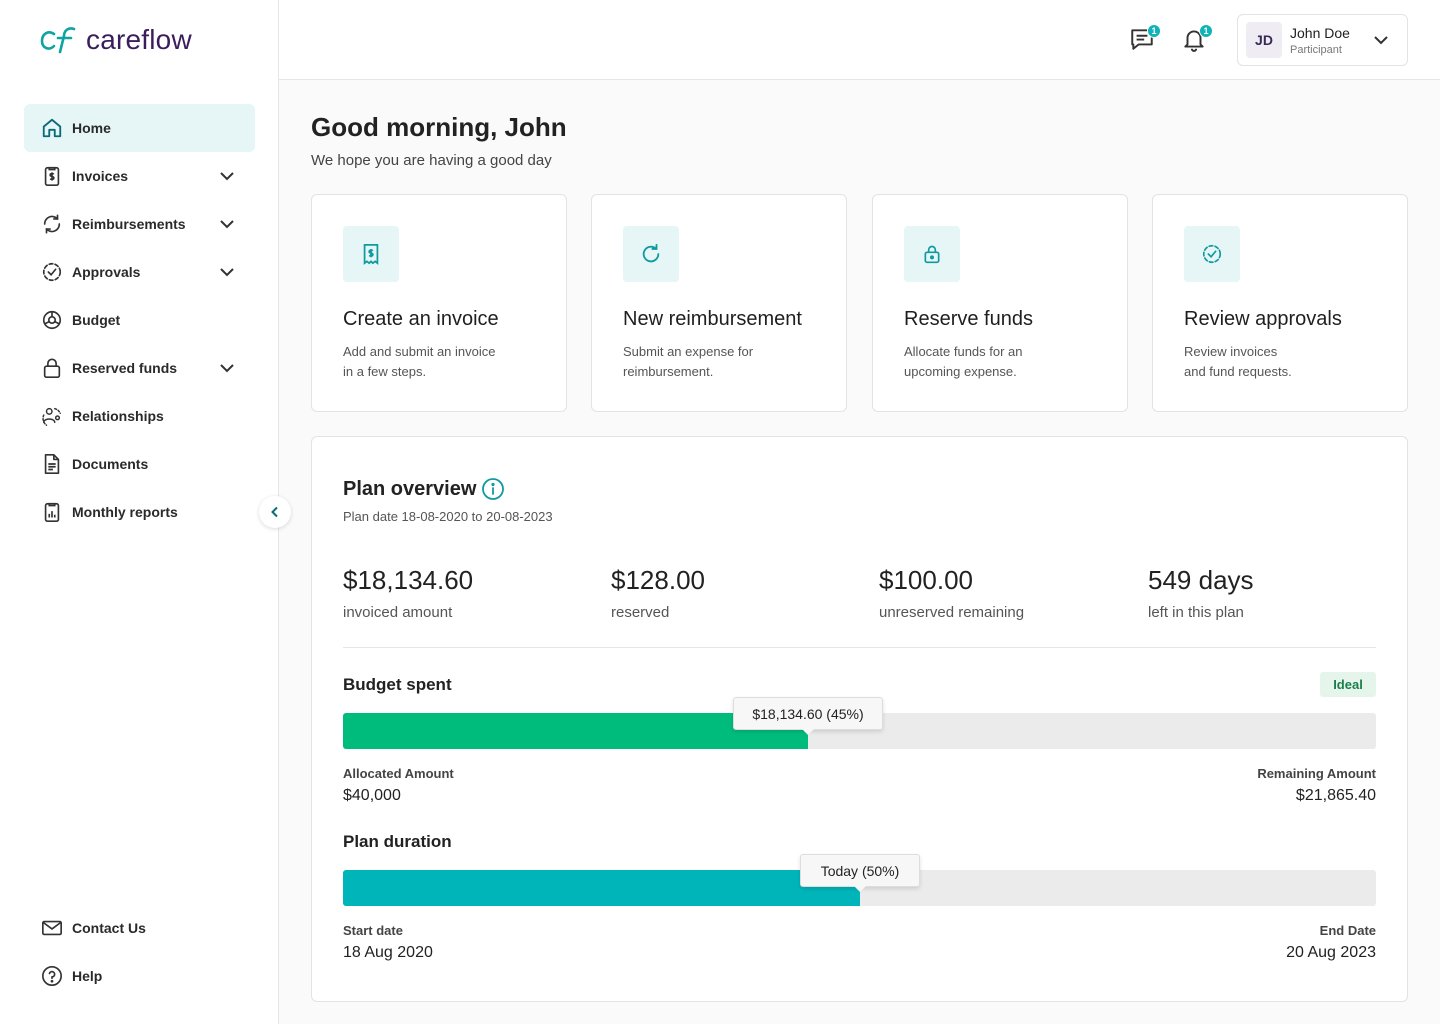 Image resolution: width=1440 pixels, height=1024 pixels. What do you see at coordinates (952, 612) in the screenshot?
I see `stat-label: unreserved remaining` at bounding box center [952, 612].